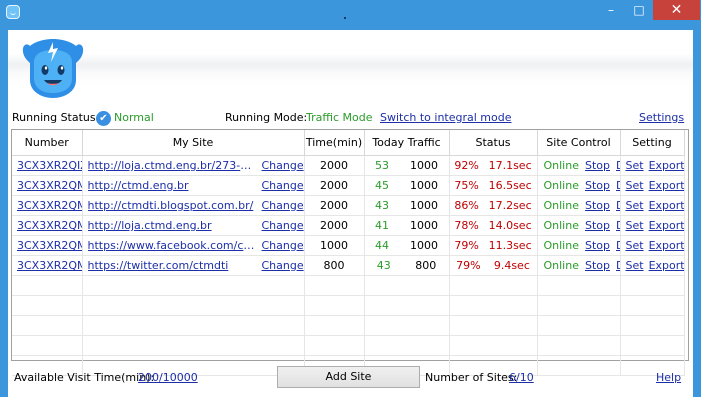 The width and height of the screenshot is (701, 397). Describe the element at coordinates (510, 185) in the screenshot. I see `status-seconds: 16.5sec` at that location.